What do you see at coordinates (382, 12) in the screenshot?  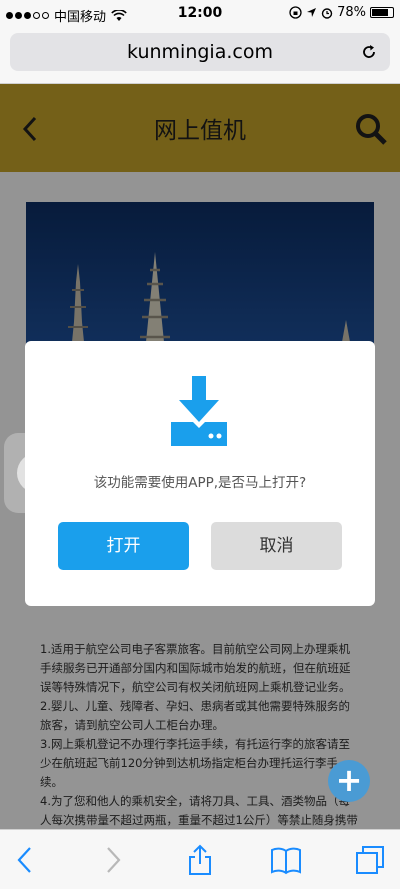 I see `battery-icon` at bounding box center [382, 12].